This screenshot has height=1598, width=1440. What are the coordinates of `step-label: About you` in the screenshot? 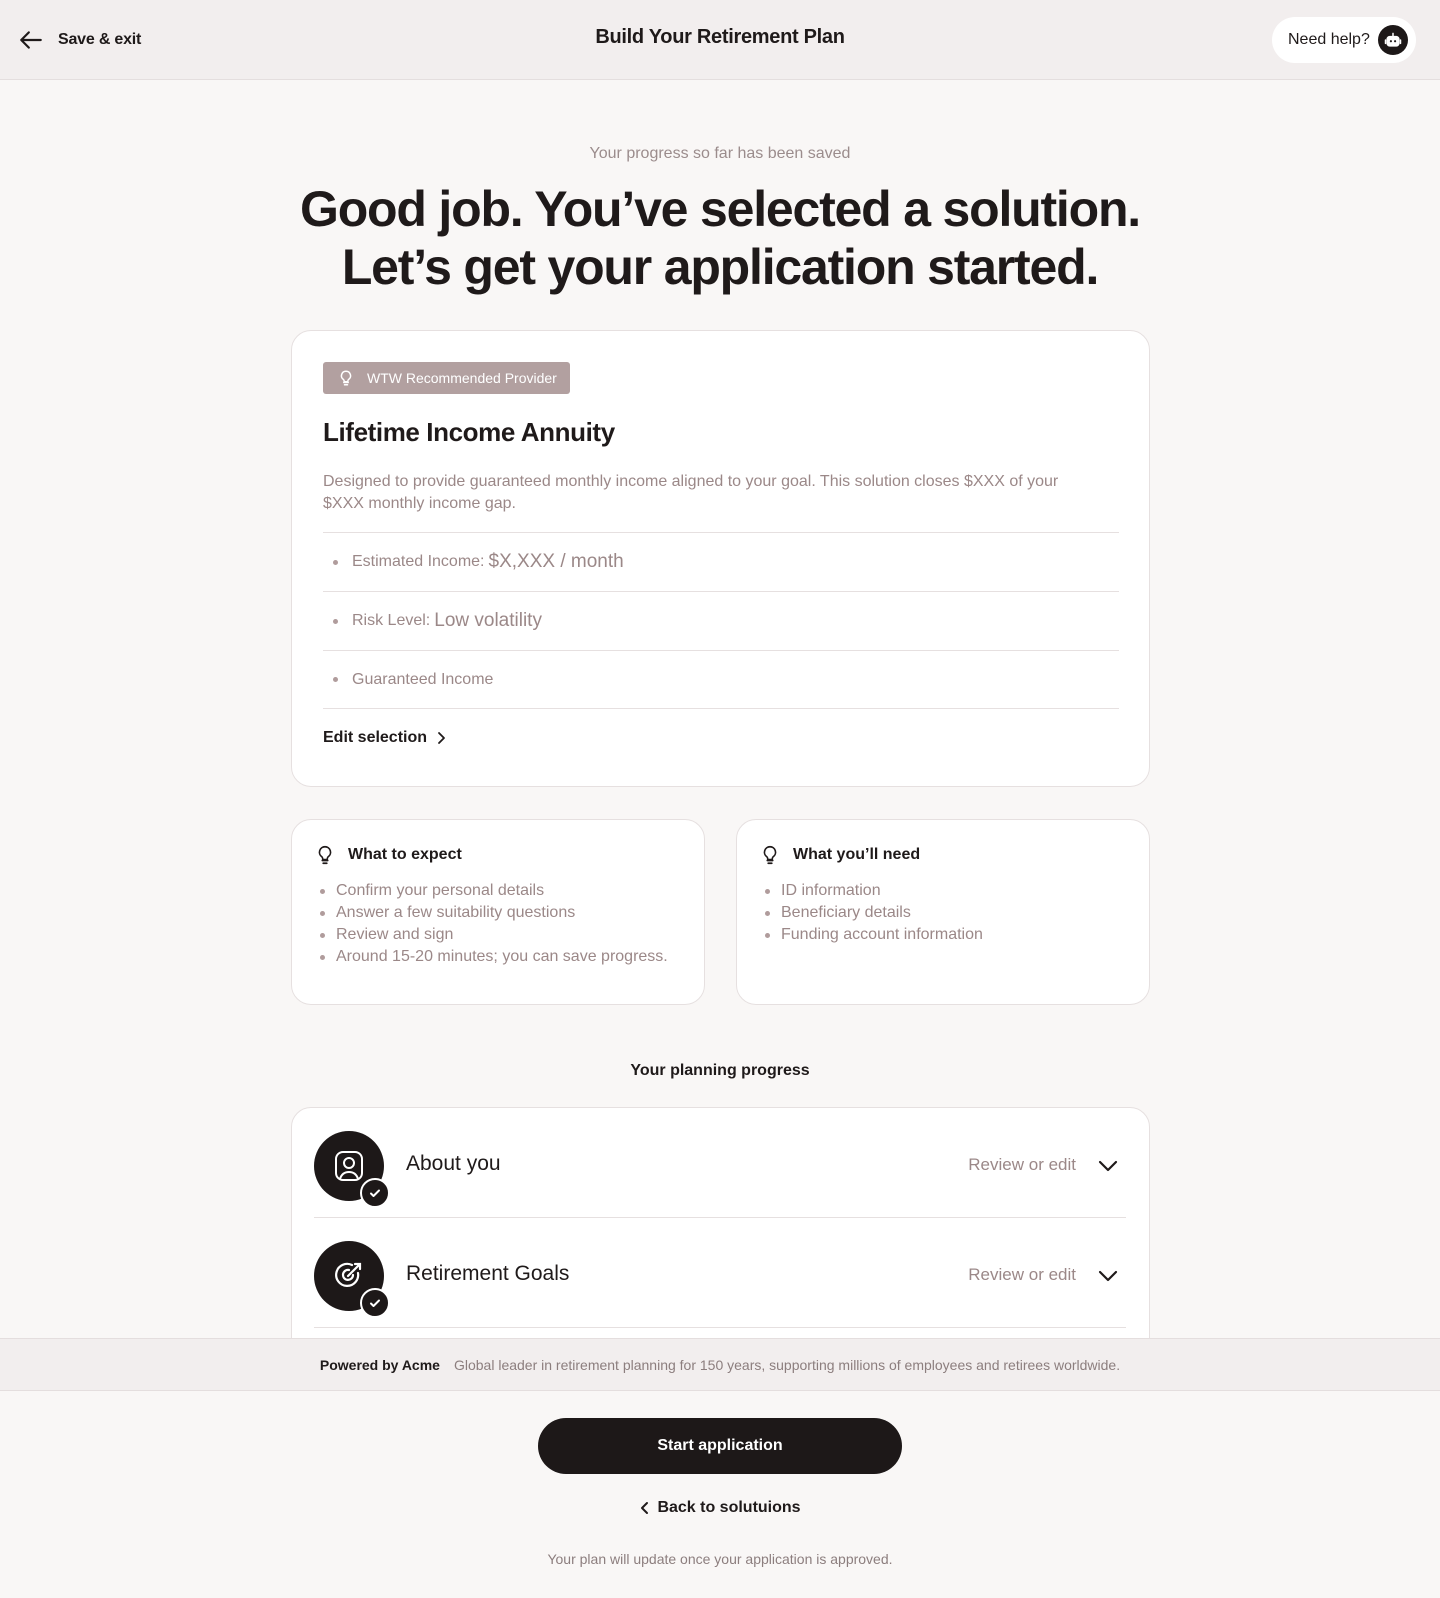 It's located at (453, 1163).